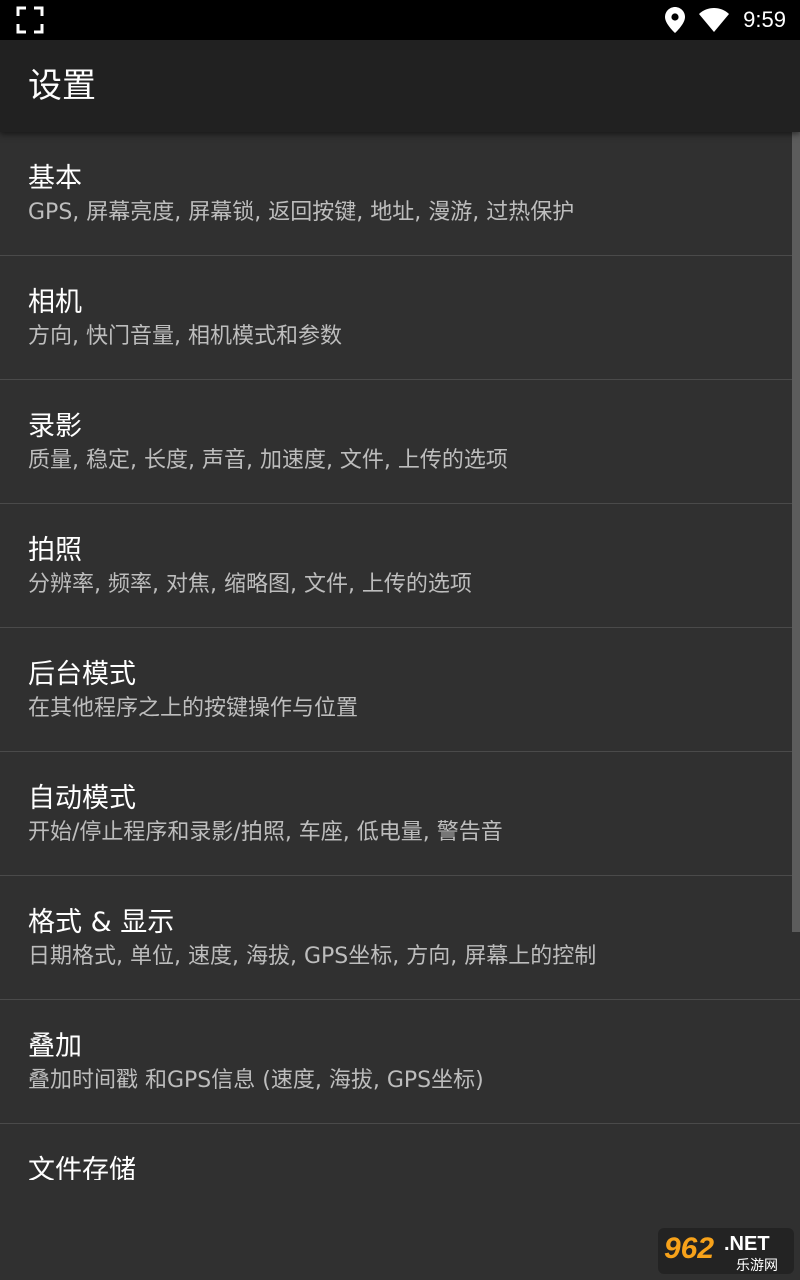 Image resolution: width=800 pixels, height=1280 pixels. What do you see at coordinates (55, 1046) in the screenshot?
I see `settings-item-title: 叠加` at bounding box center [55, 1046].